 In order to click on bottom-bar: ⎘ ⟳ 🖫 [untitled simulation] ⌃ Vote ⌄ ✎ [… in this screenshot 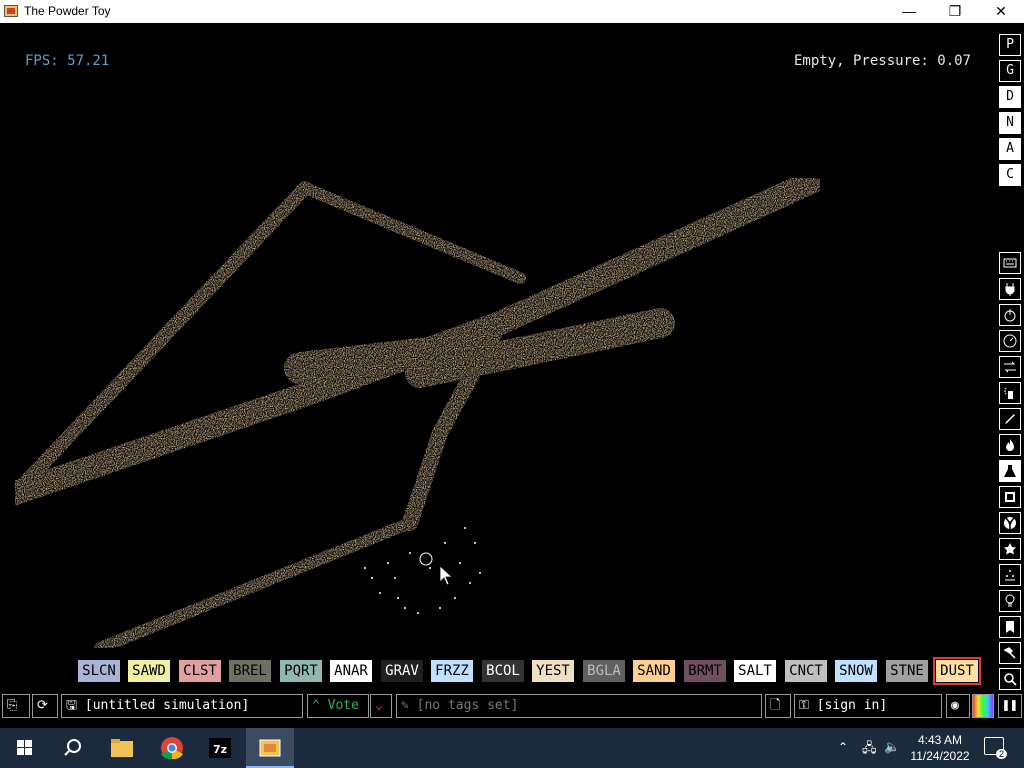, I will do `click(512, 706)`.